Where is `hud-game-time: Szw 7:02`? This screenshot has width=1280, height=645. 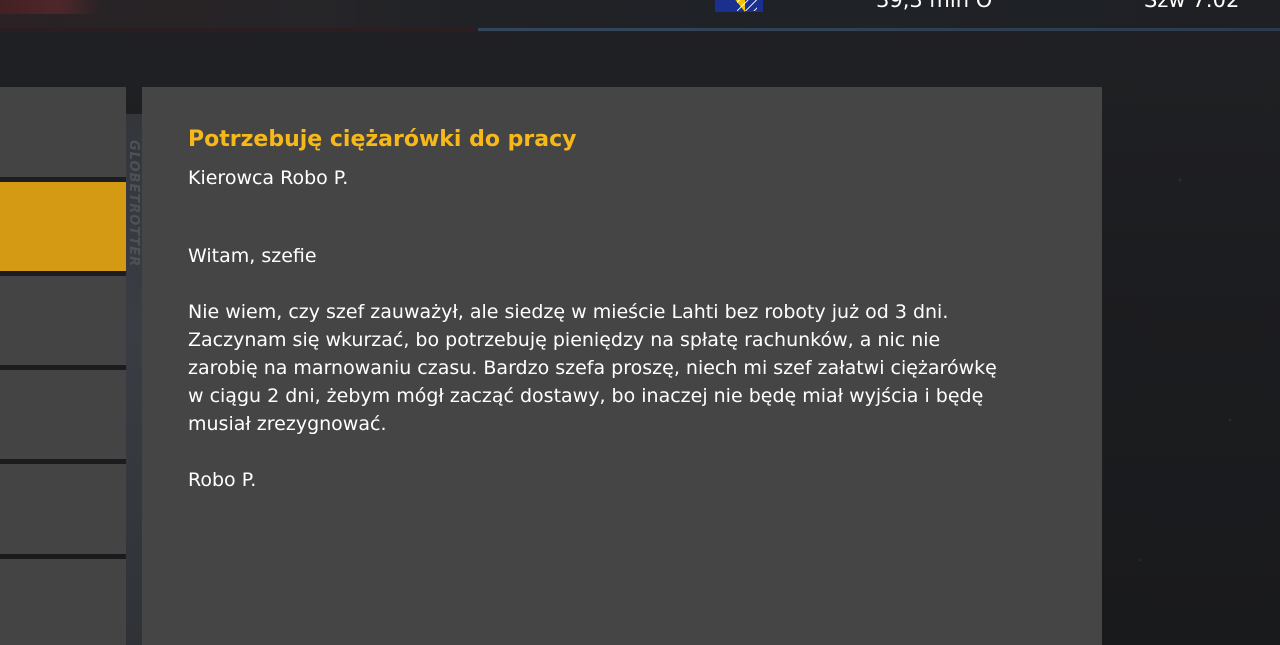
hud-game-time: Szw 7:02 is located at coordinates (1192, 6).